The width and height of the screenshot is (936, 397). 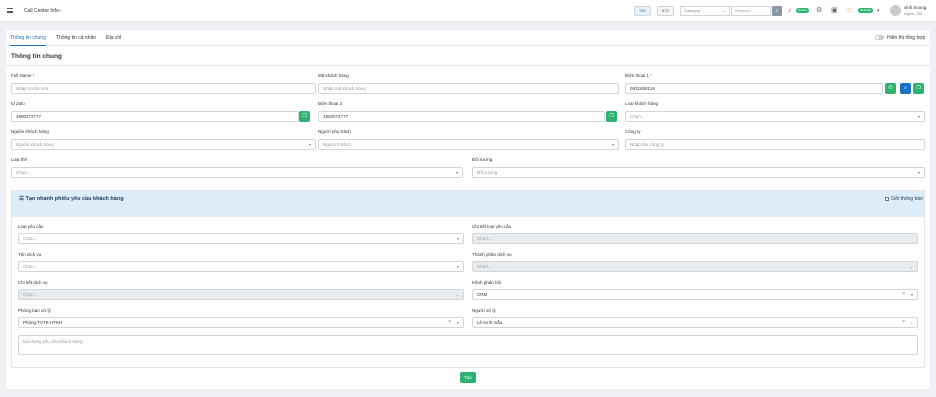 I want to click on extension-pill: 873, so click(x=665, y=11).